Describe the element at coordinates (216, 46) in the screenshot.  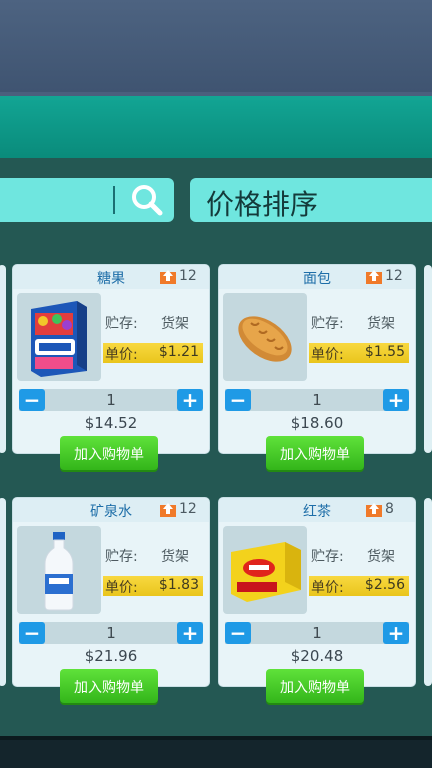
I see `top-background` at that location.